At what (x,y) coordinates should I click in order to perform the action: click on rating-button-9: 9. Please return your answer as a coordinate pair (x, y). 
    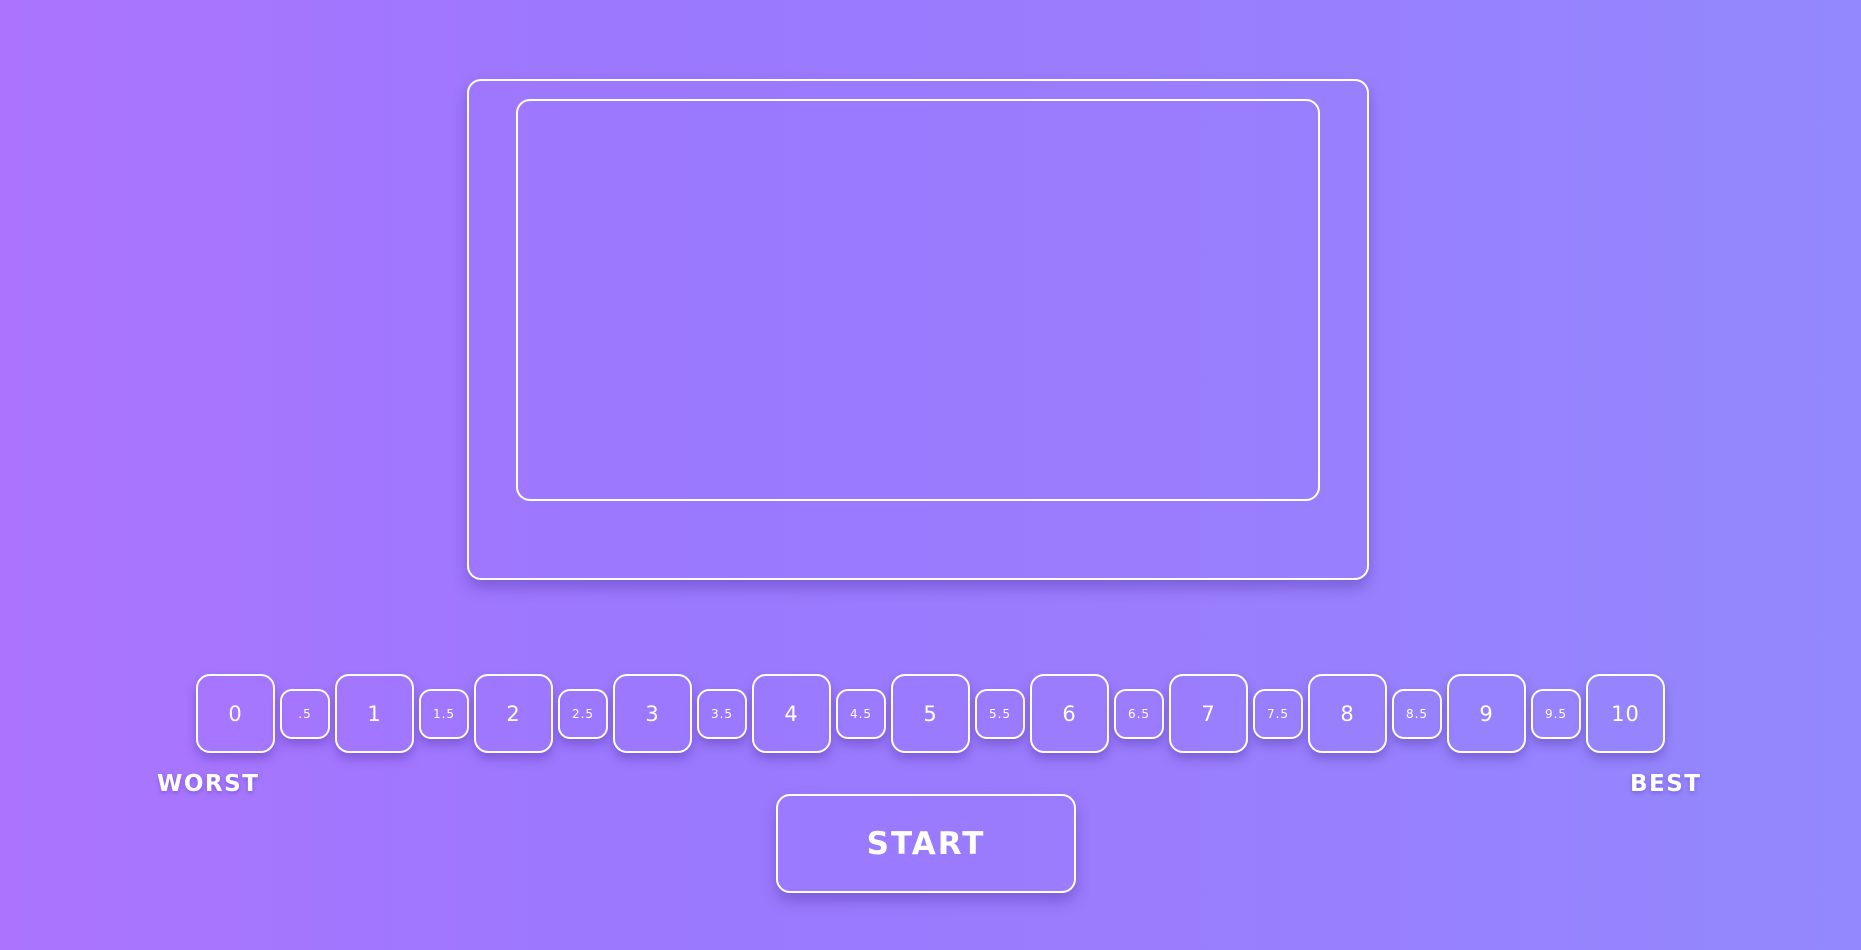
    Looking at the image, I should click on (1486, 713).